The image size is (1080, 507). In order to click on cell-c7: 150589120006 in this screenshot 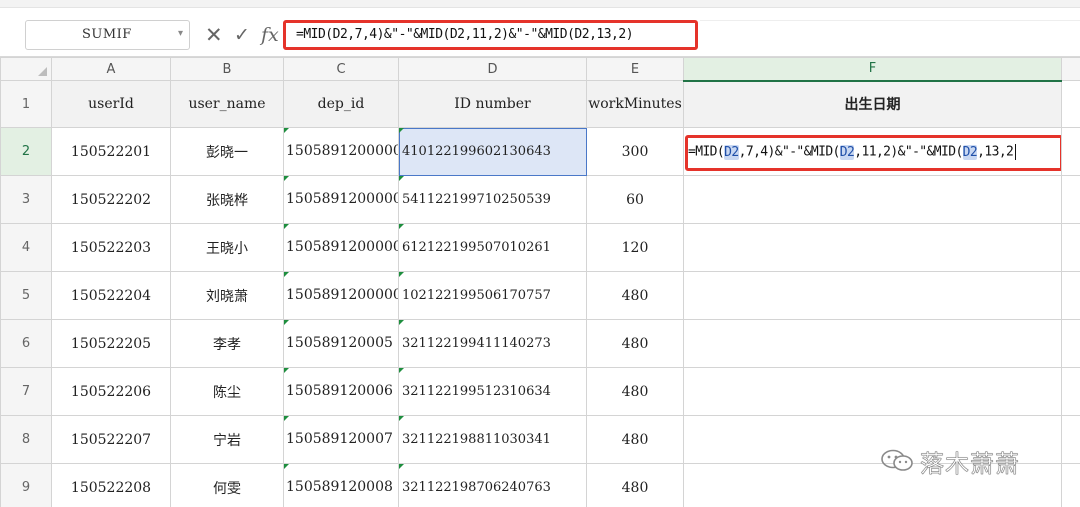, I will do `click(341, 391)`.